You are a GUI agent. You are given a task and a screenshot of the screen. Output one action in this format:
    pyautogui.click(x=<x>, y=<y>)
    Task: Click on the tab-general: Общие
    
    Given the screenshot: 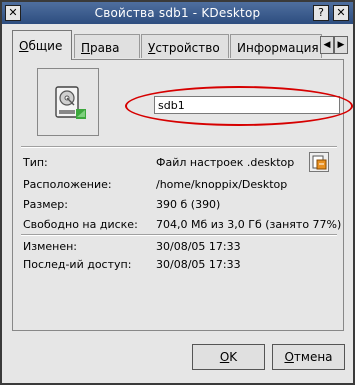 What is the action you would take?
    pyautogui.click(x=42, y=45)
    